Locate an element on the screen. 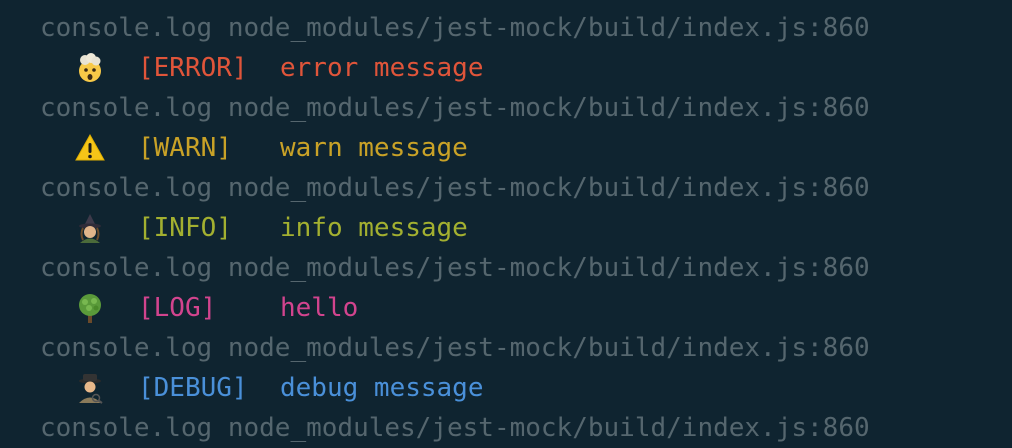  log-entry-debug: [DEBUG] debug message is located at coordinates (506, 388).